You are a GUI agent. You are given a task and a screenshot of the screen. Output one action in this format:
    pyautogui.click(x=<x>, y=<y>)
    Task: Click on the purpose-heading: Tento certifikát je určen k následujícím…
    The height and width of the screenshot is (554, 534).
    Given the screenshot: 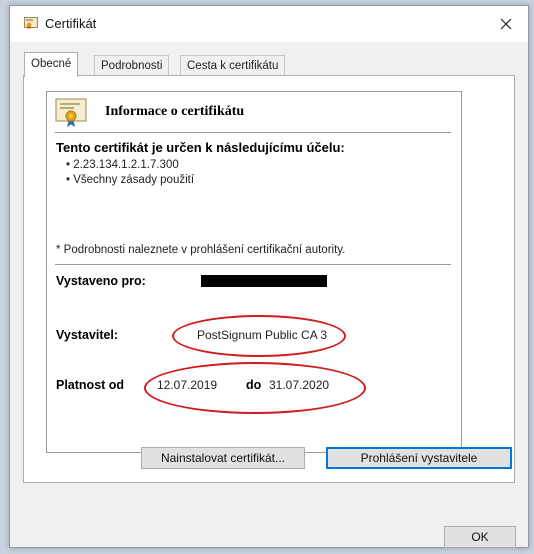 What is the action you would take?
    pyautogui.click(x=200, y=147)
    